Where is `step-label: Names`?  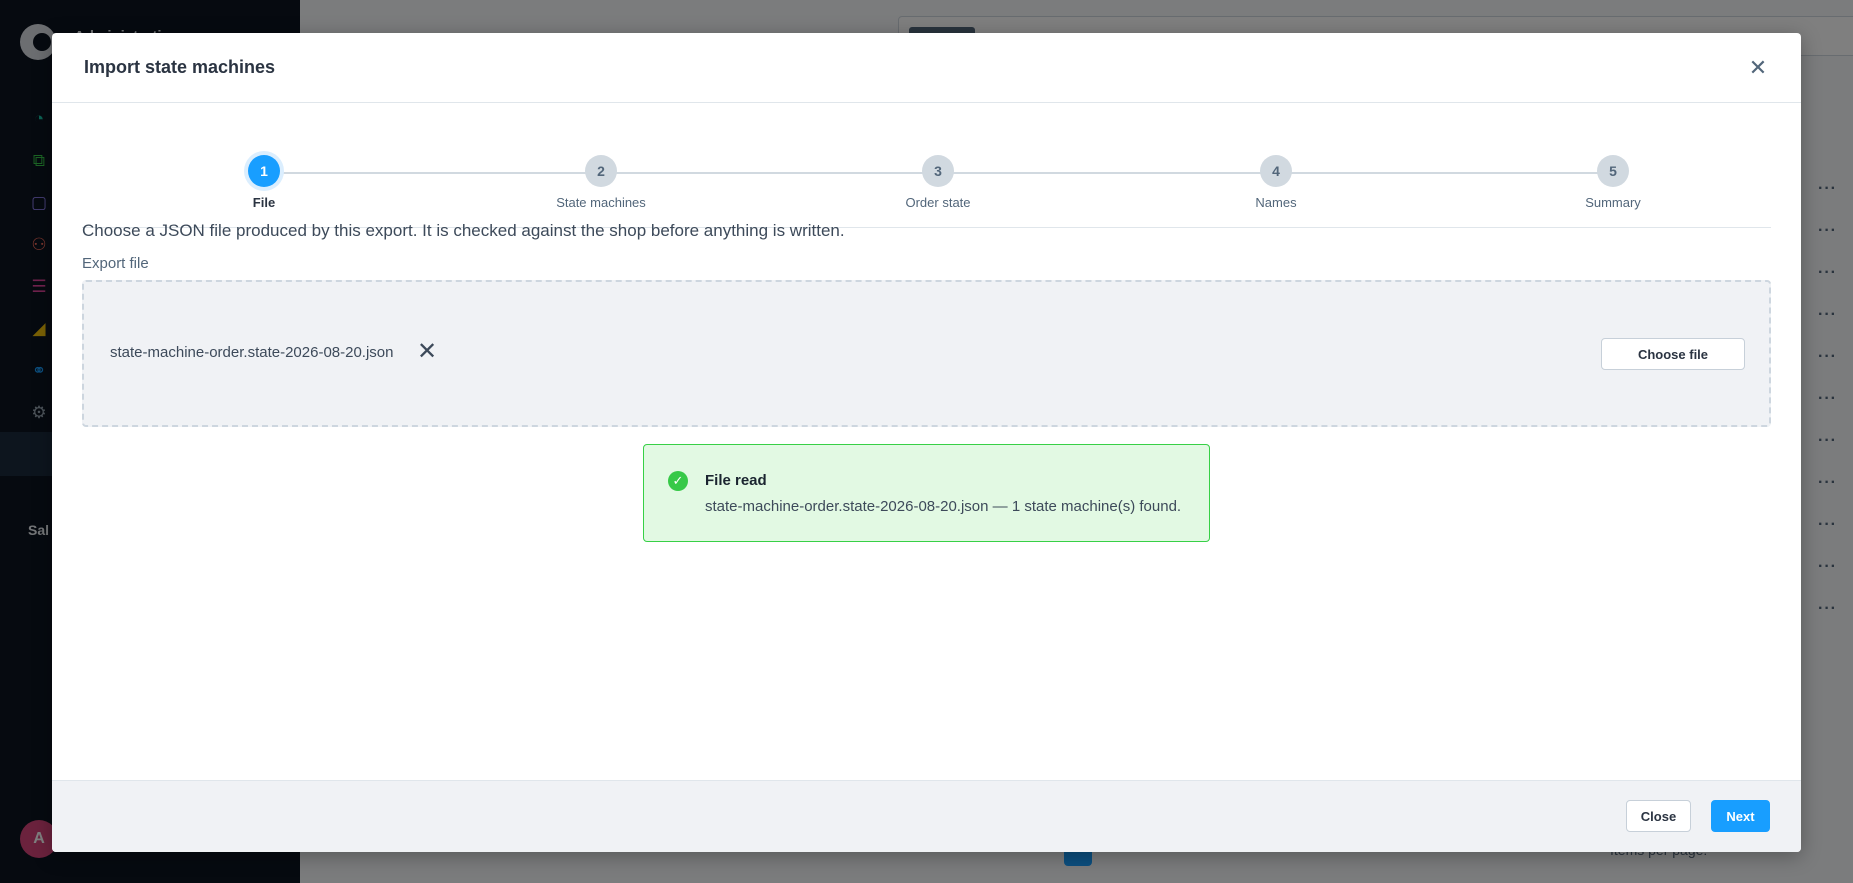 step-label: Names is located at coordinates (1276, 202).